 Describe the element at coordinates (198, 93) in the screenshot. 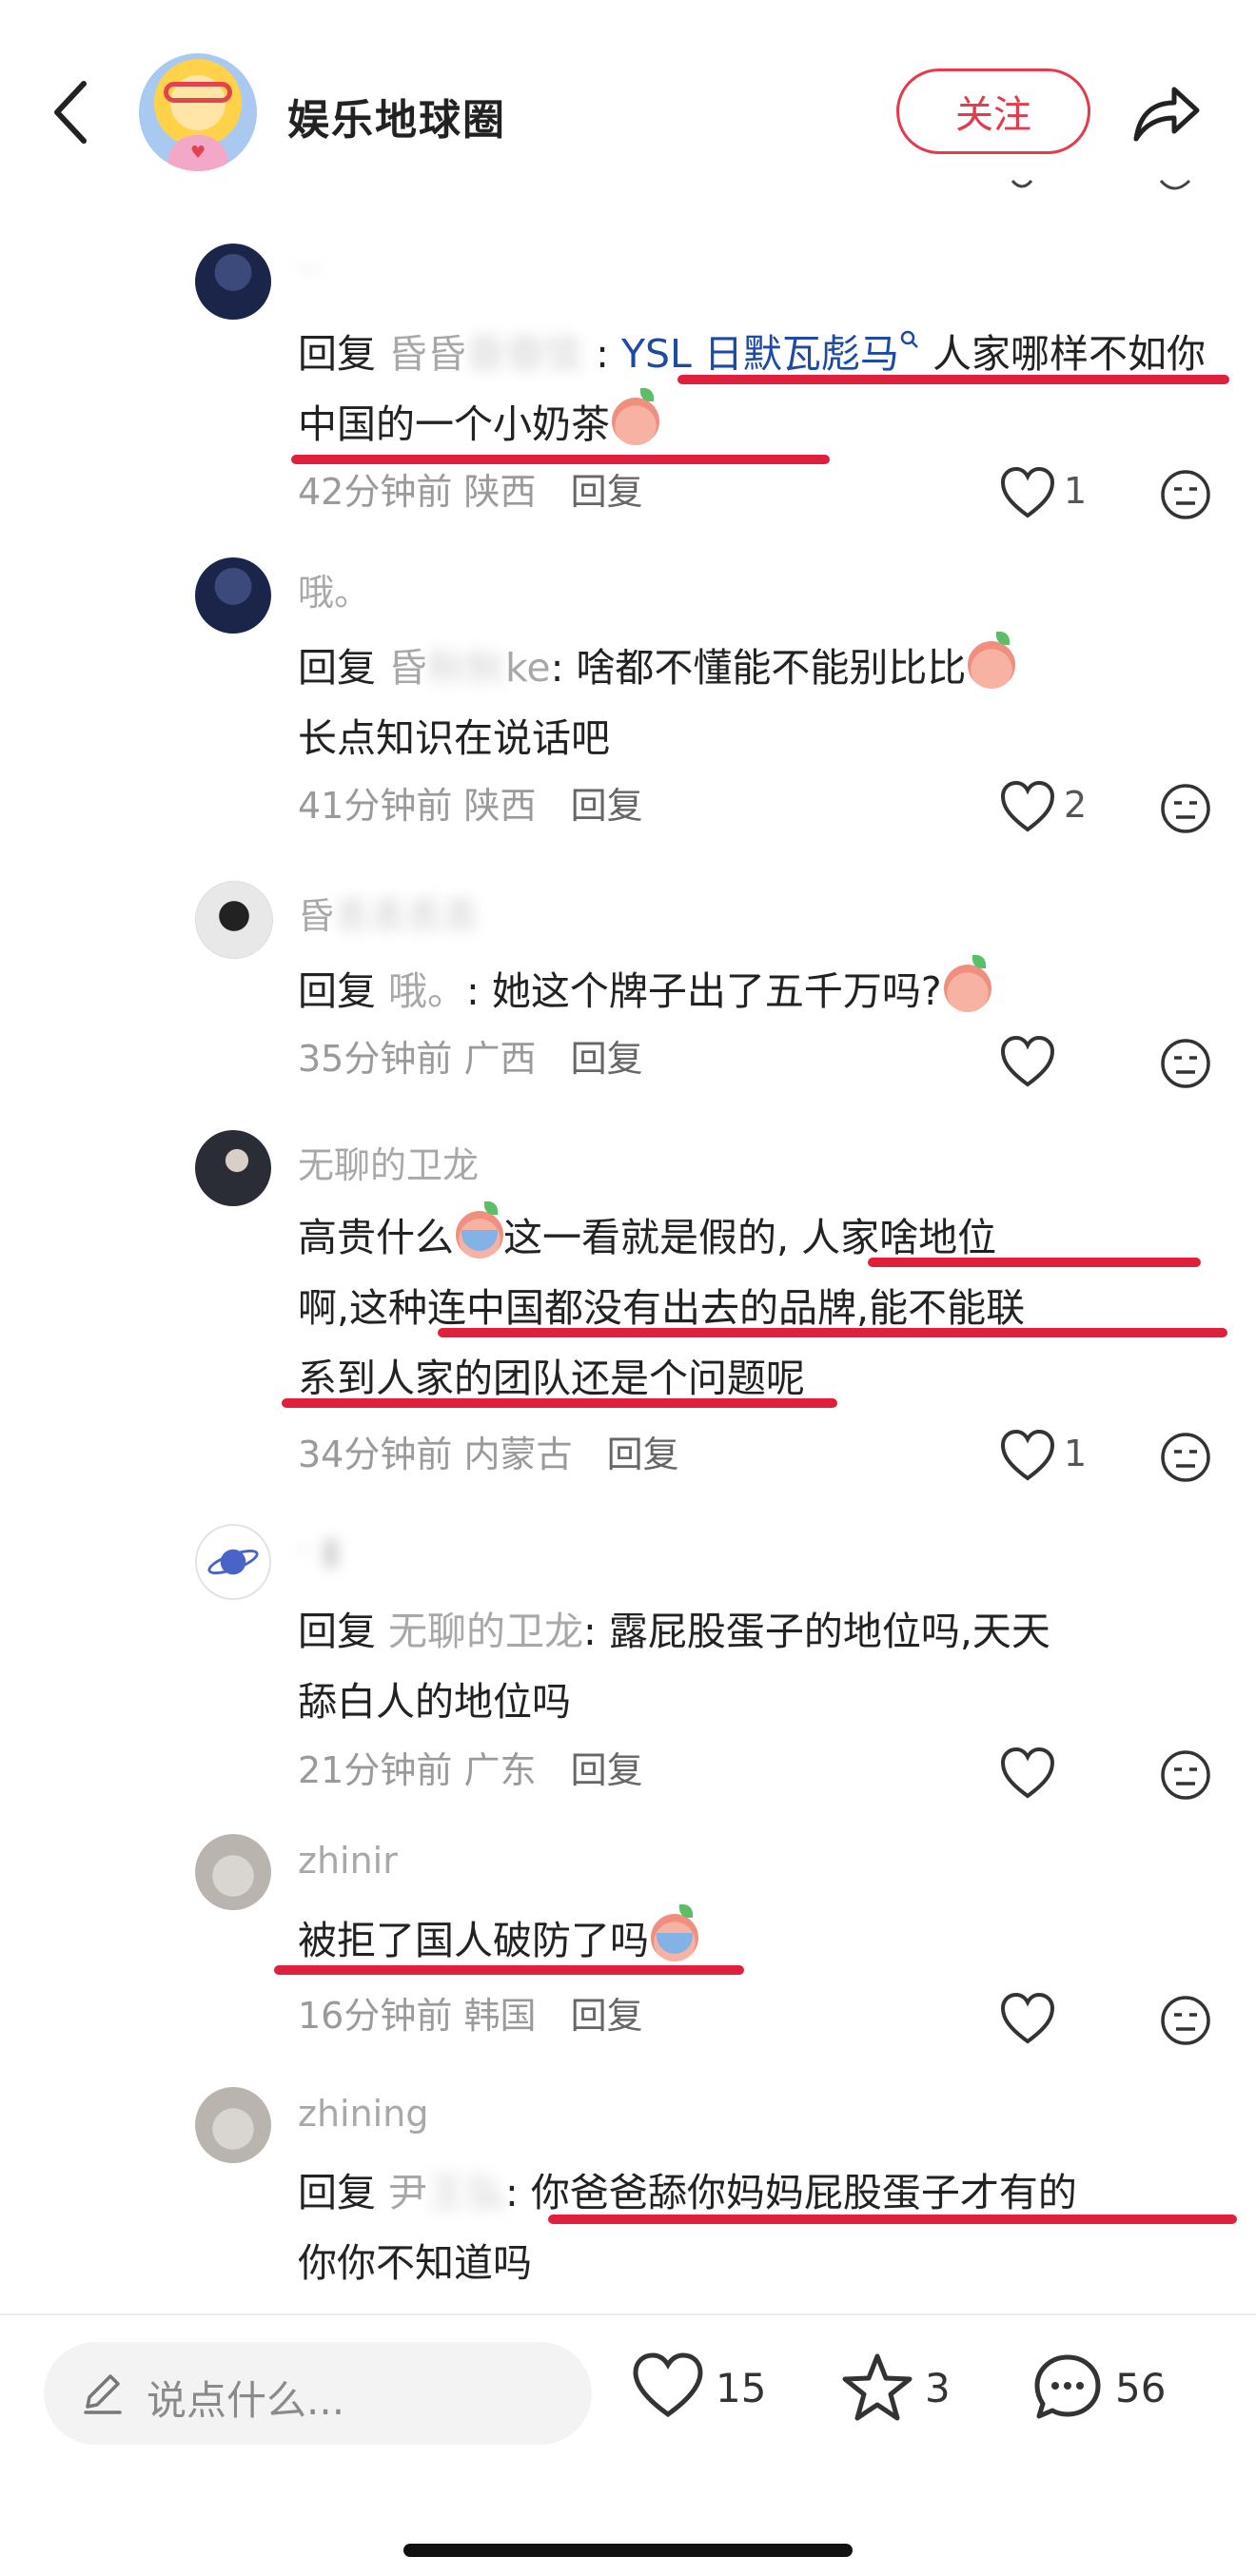

I see `avatar-mask-shape` at that location.